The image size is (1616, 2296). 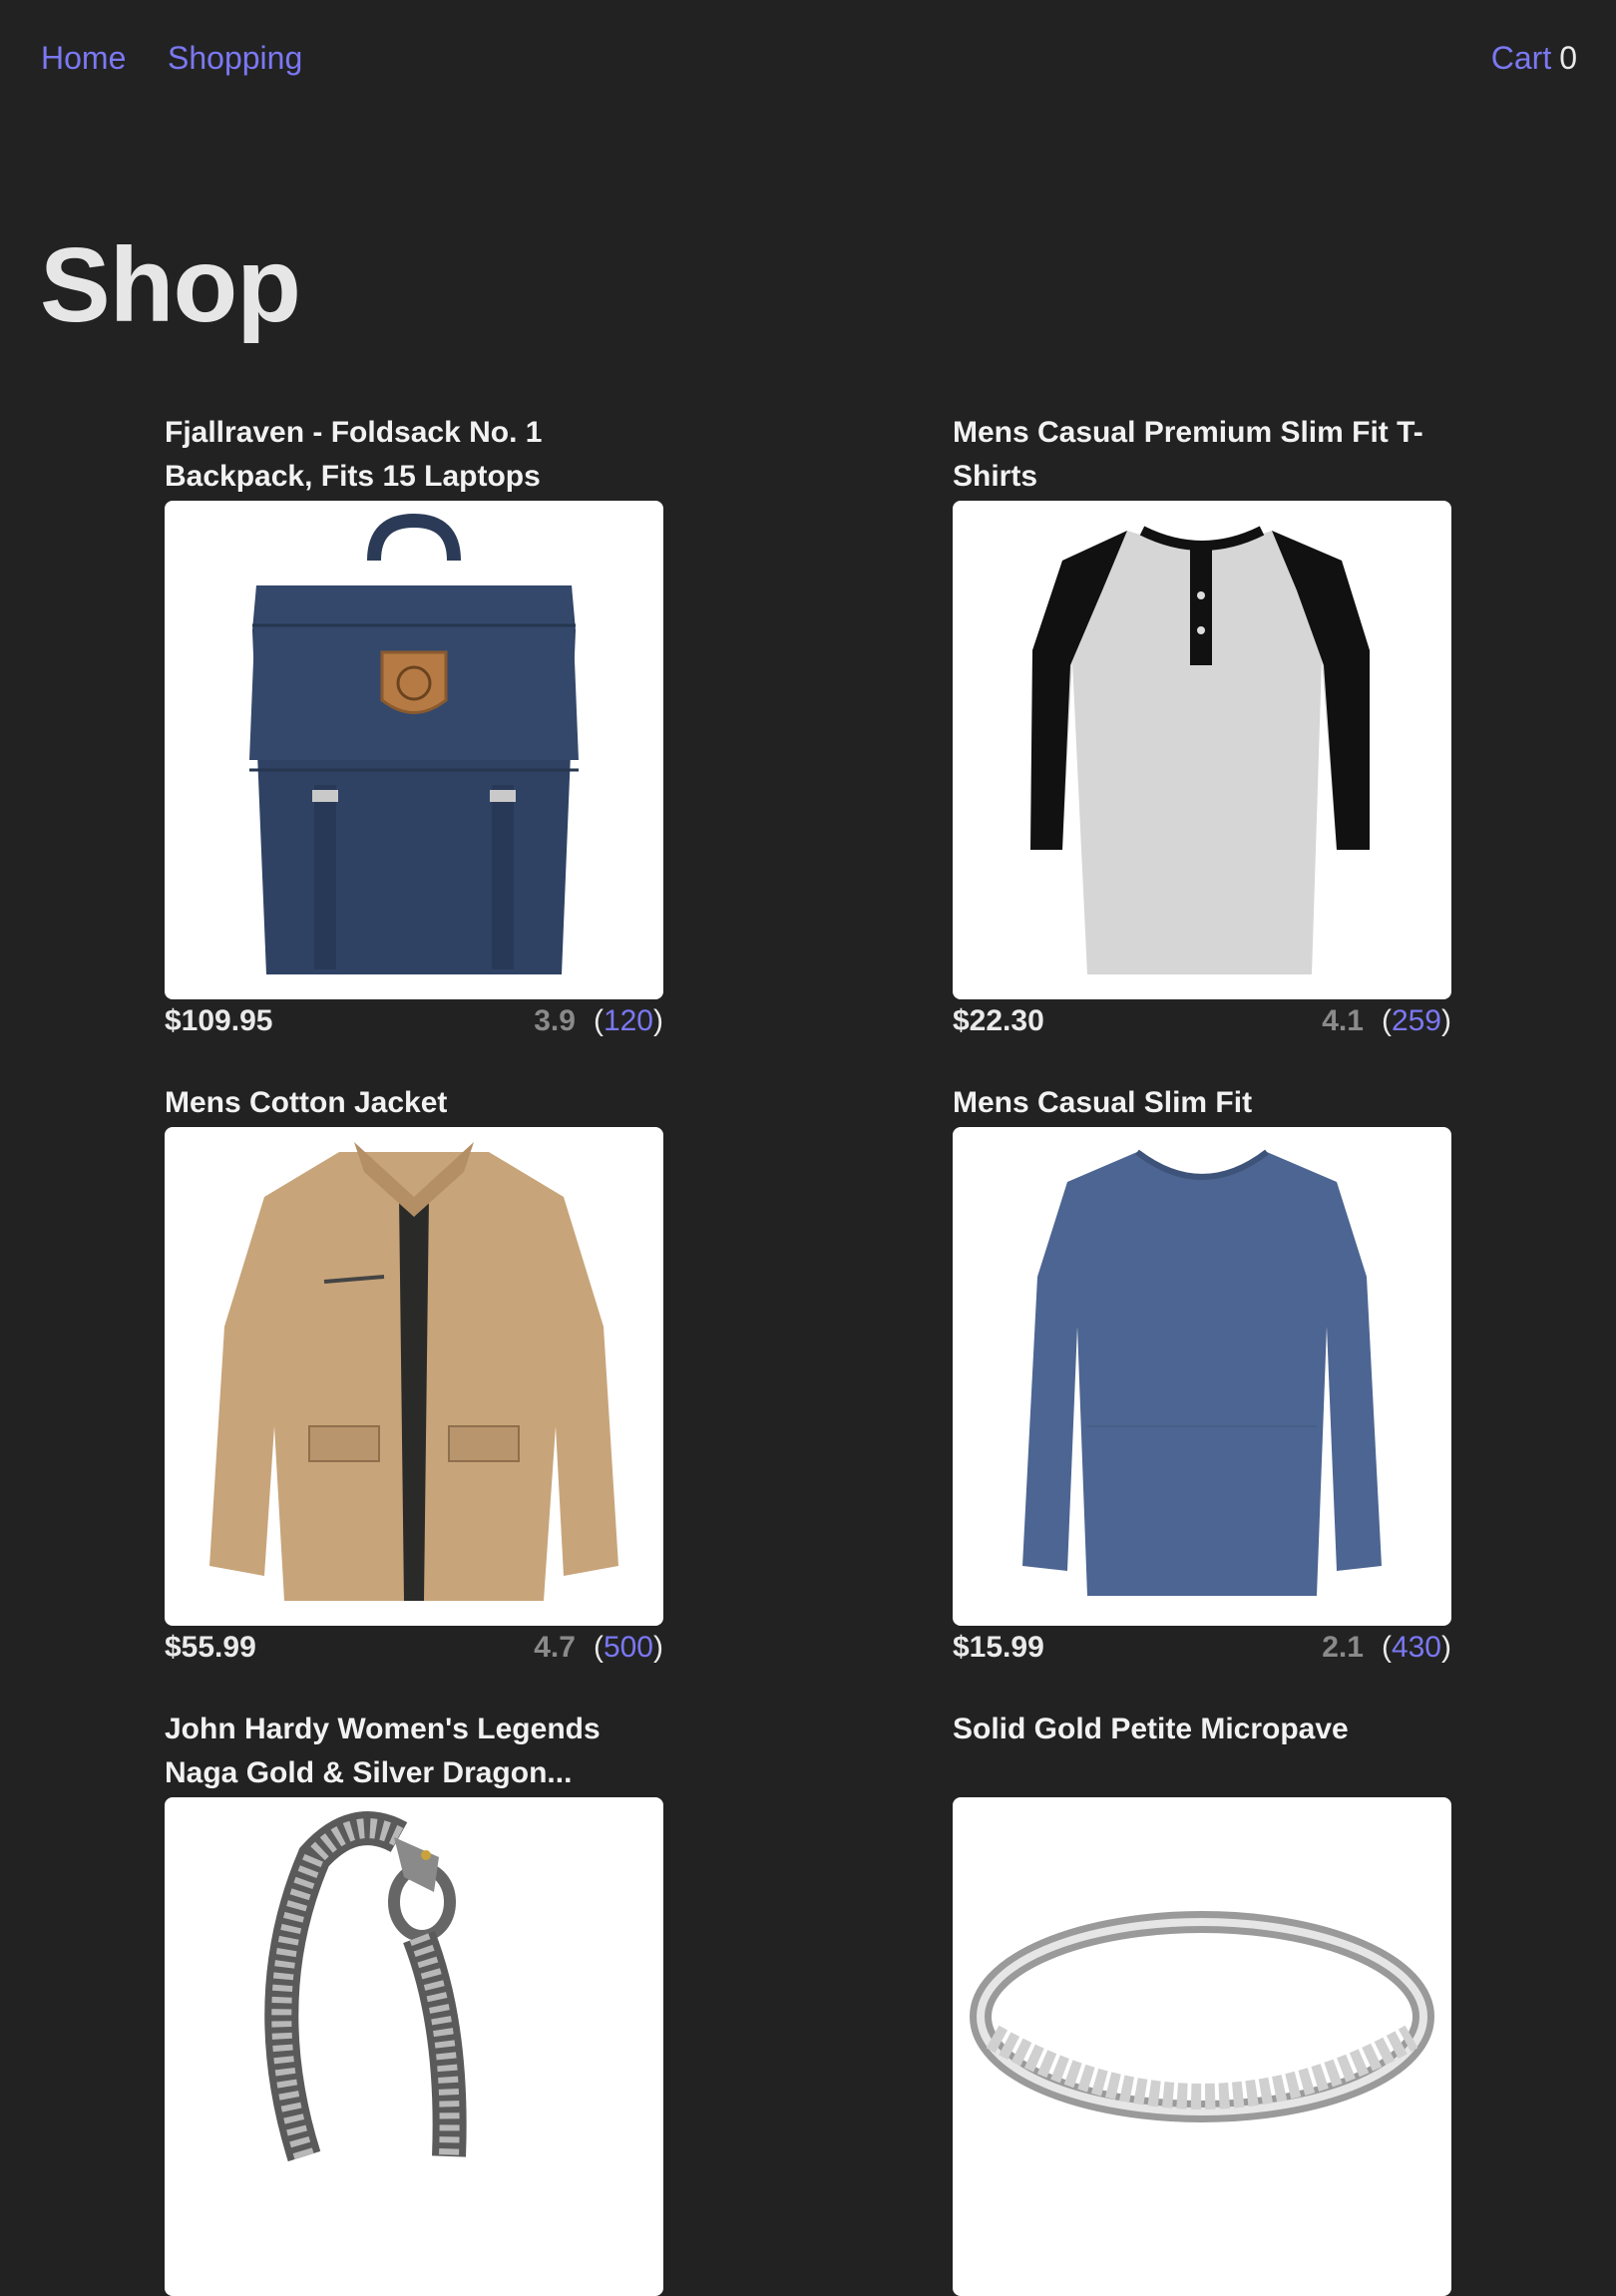 I want to click on product-card: Mens Cotton Jacket $55.99 4.7 (500), so click(x=414, y=1372).